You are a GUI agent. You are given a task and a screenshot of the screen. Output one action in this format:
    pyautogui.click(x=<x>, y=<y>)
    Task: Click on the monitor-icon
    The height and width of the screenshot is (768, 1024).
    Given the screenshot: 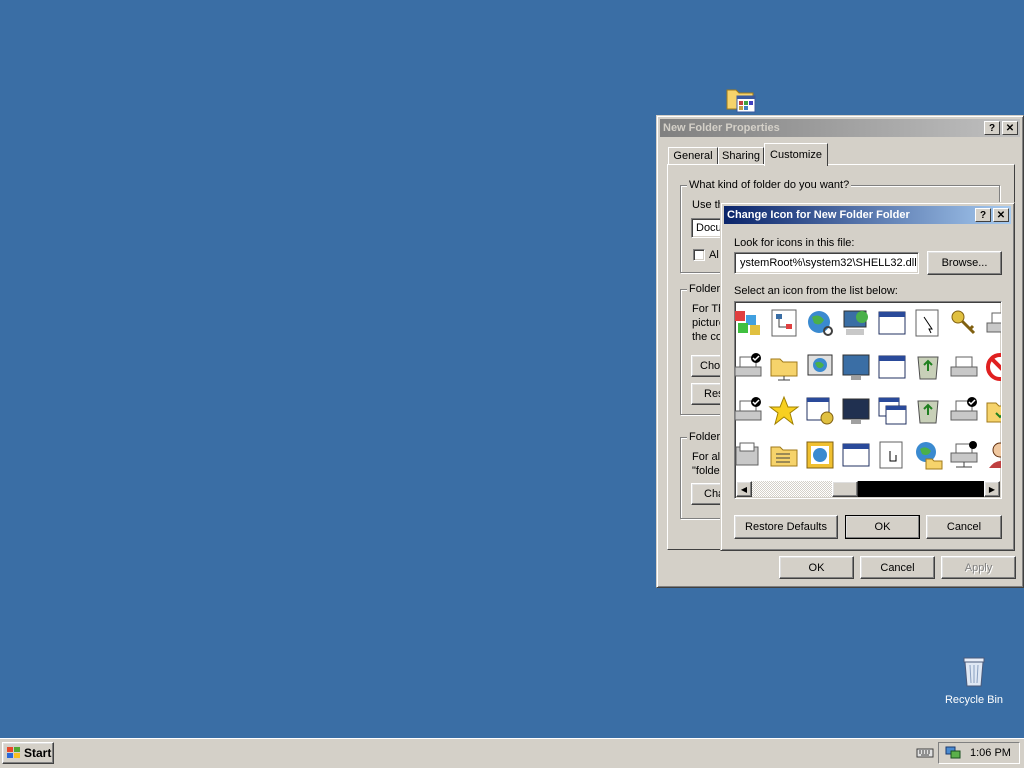 What is the action you would take?
    pyautogui.click(x=856, y=367)
    